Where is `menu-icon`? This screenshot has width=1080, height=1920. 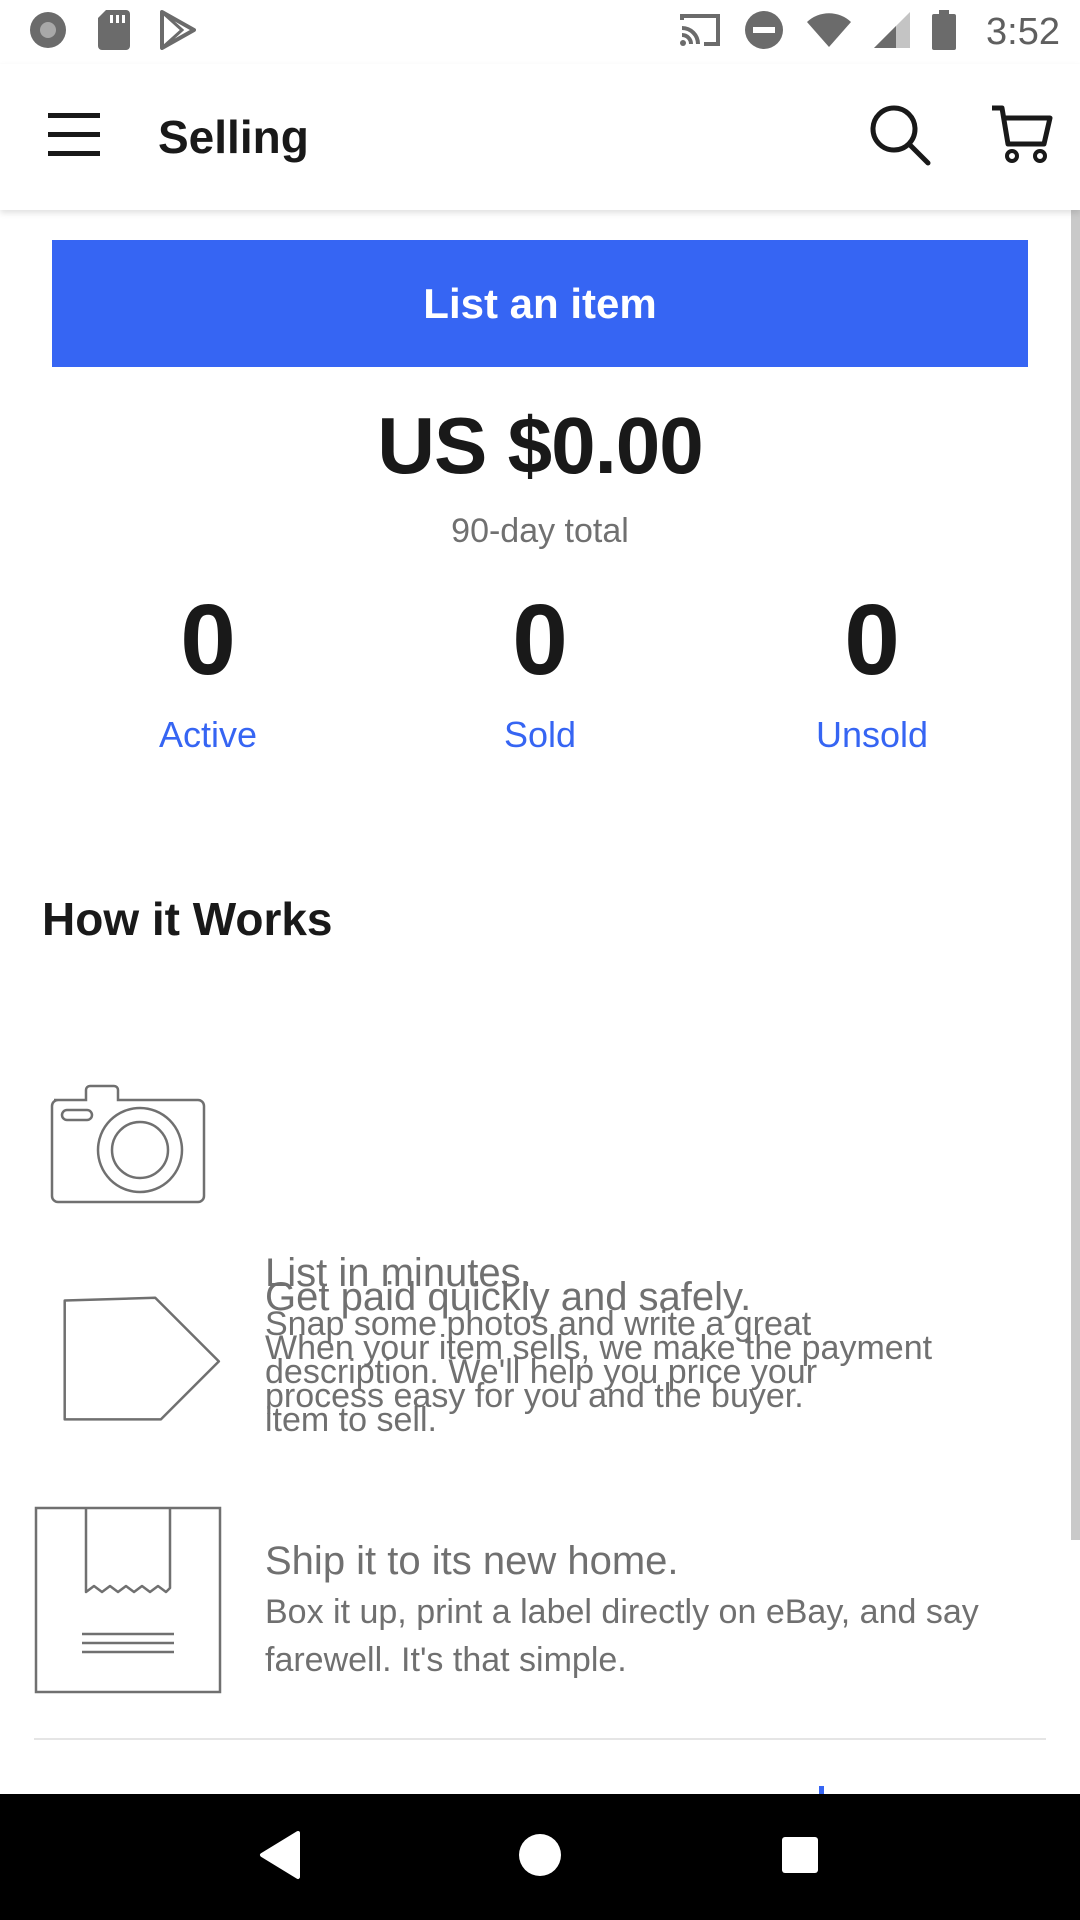 menu-icon is located at coordinates (74, 137).